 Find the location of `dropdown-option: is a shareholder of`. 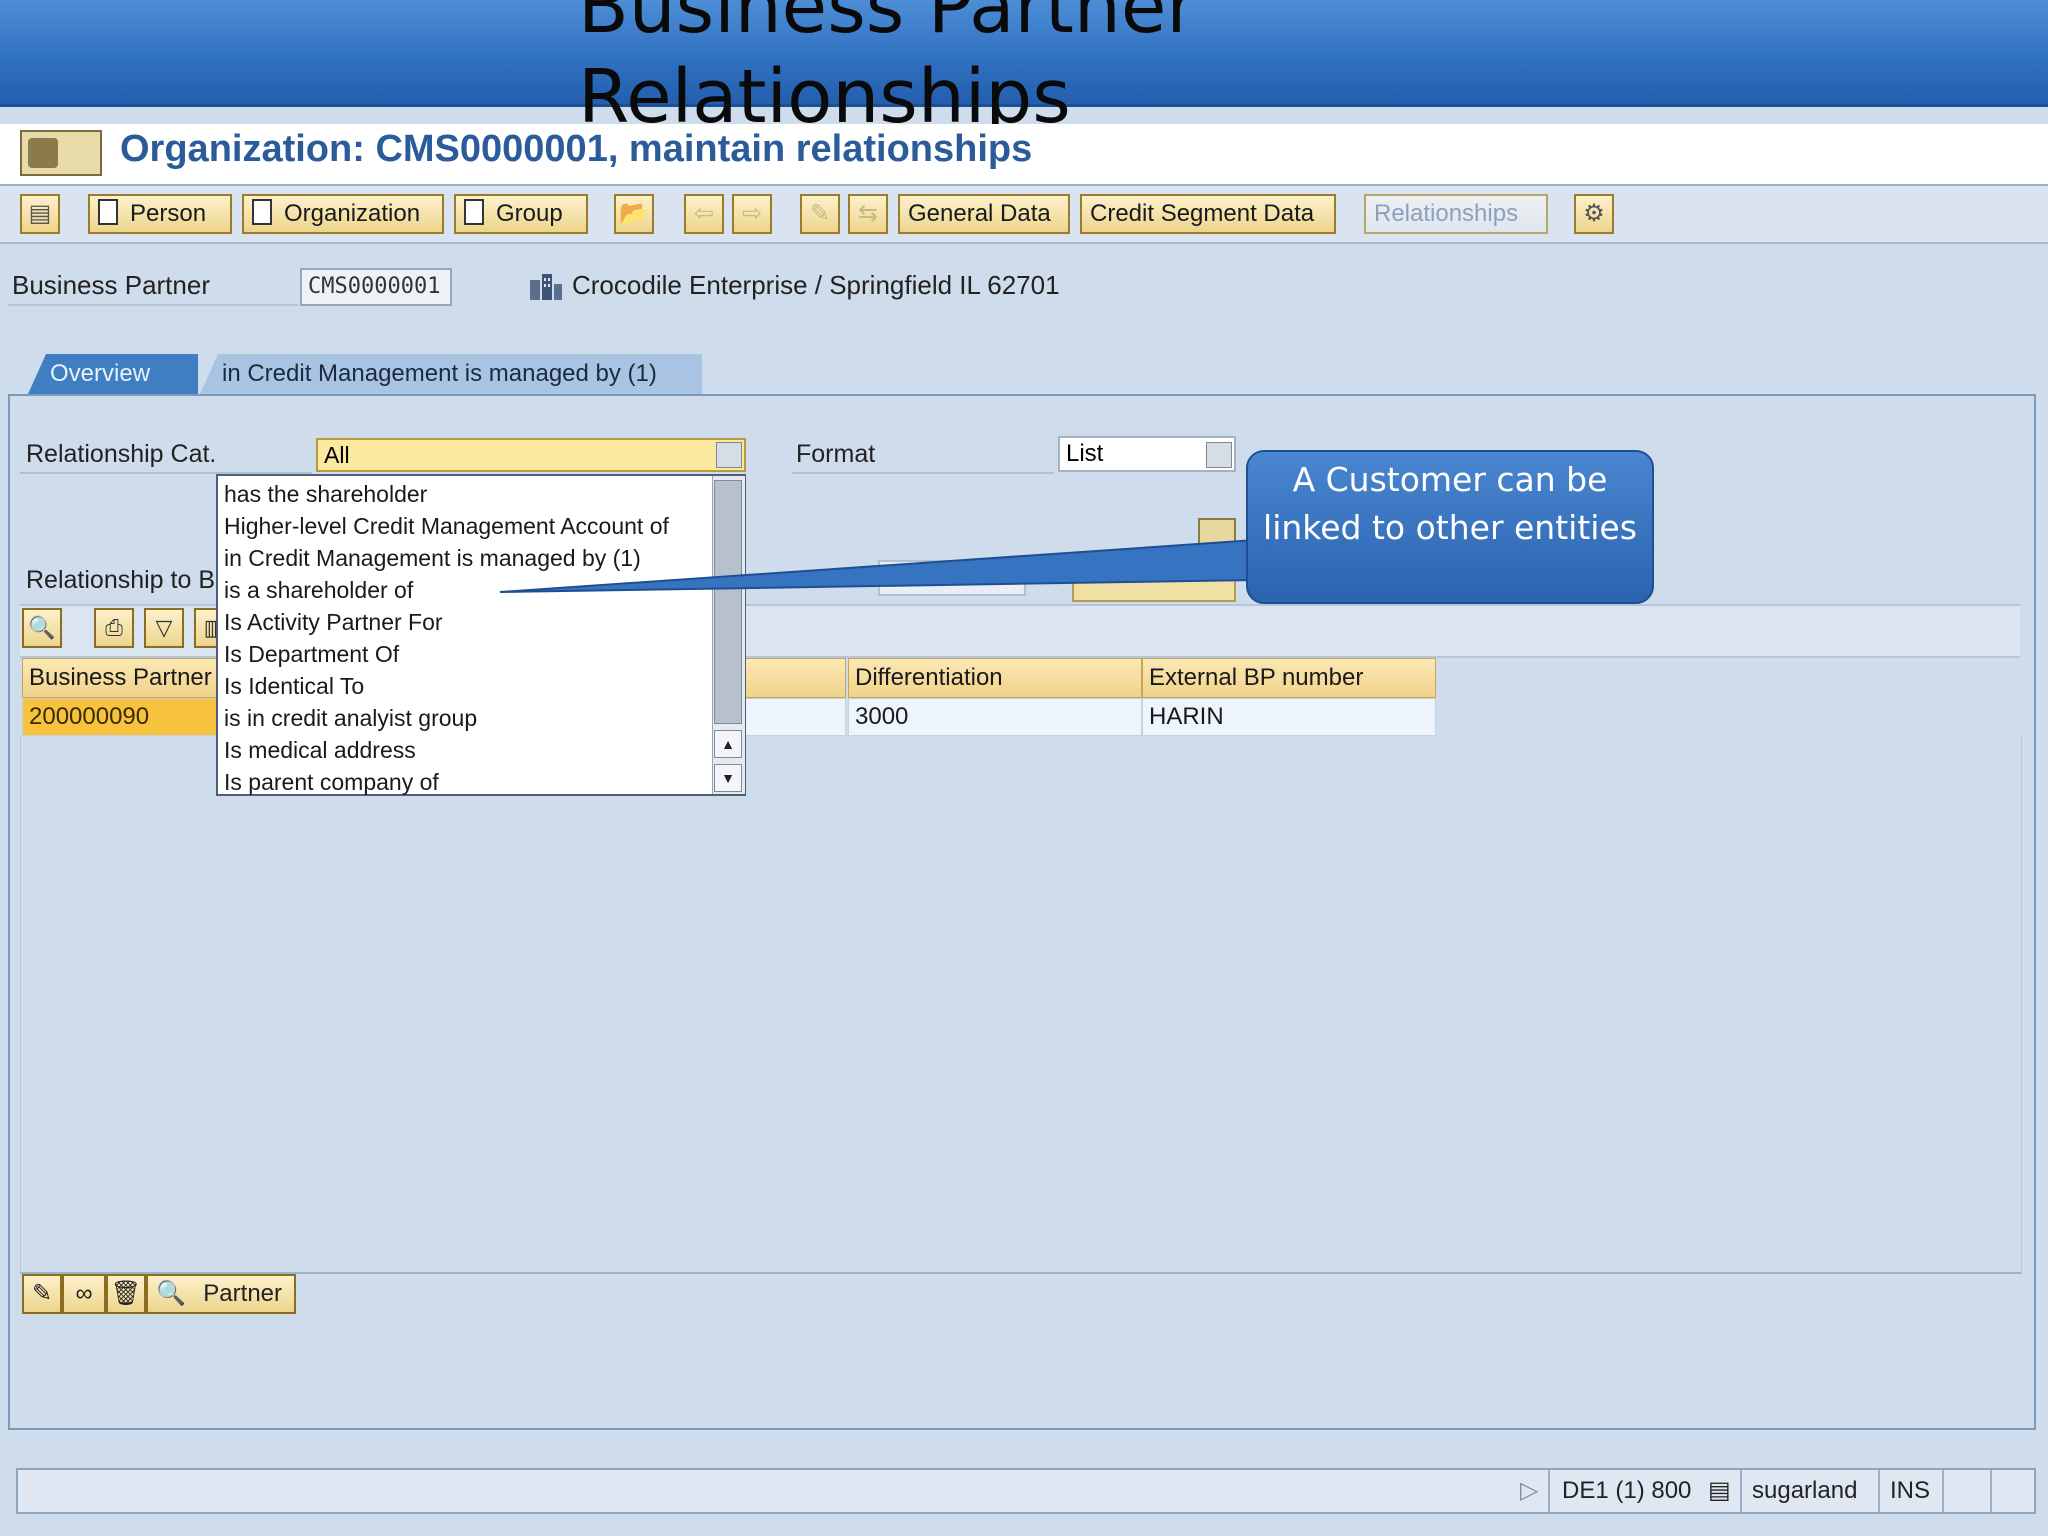

dropdown-option: is a shareholder of is located at coordinates (318, 590).